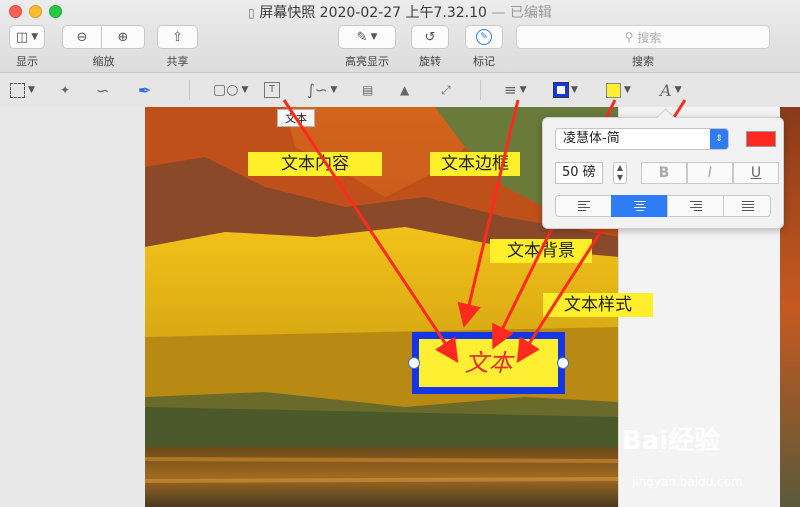 The height and width of the screenshot is (507, 800). I want to click on text-style-popover: 凌慧体-简 ⇕ 50 磅 ▲ ▼ B I U, so click(663, 173).